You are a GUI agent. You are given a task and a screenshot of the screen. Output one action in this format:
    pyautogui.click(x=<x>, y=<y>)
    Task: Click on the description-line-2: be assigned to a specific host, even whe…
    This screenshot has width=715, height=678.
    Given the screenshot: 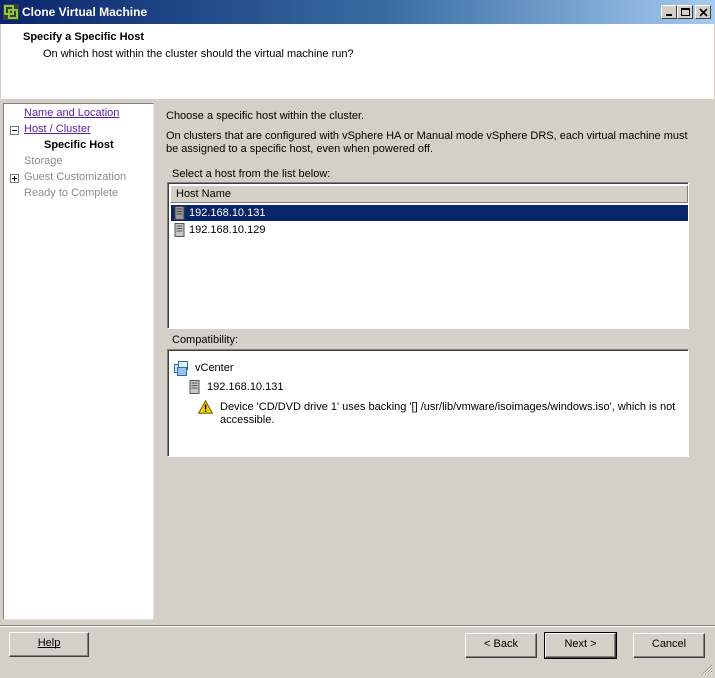 What is the action you would take?
    pyautogui.click(x=300, y=149)
    